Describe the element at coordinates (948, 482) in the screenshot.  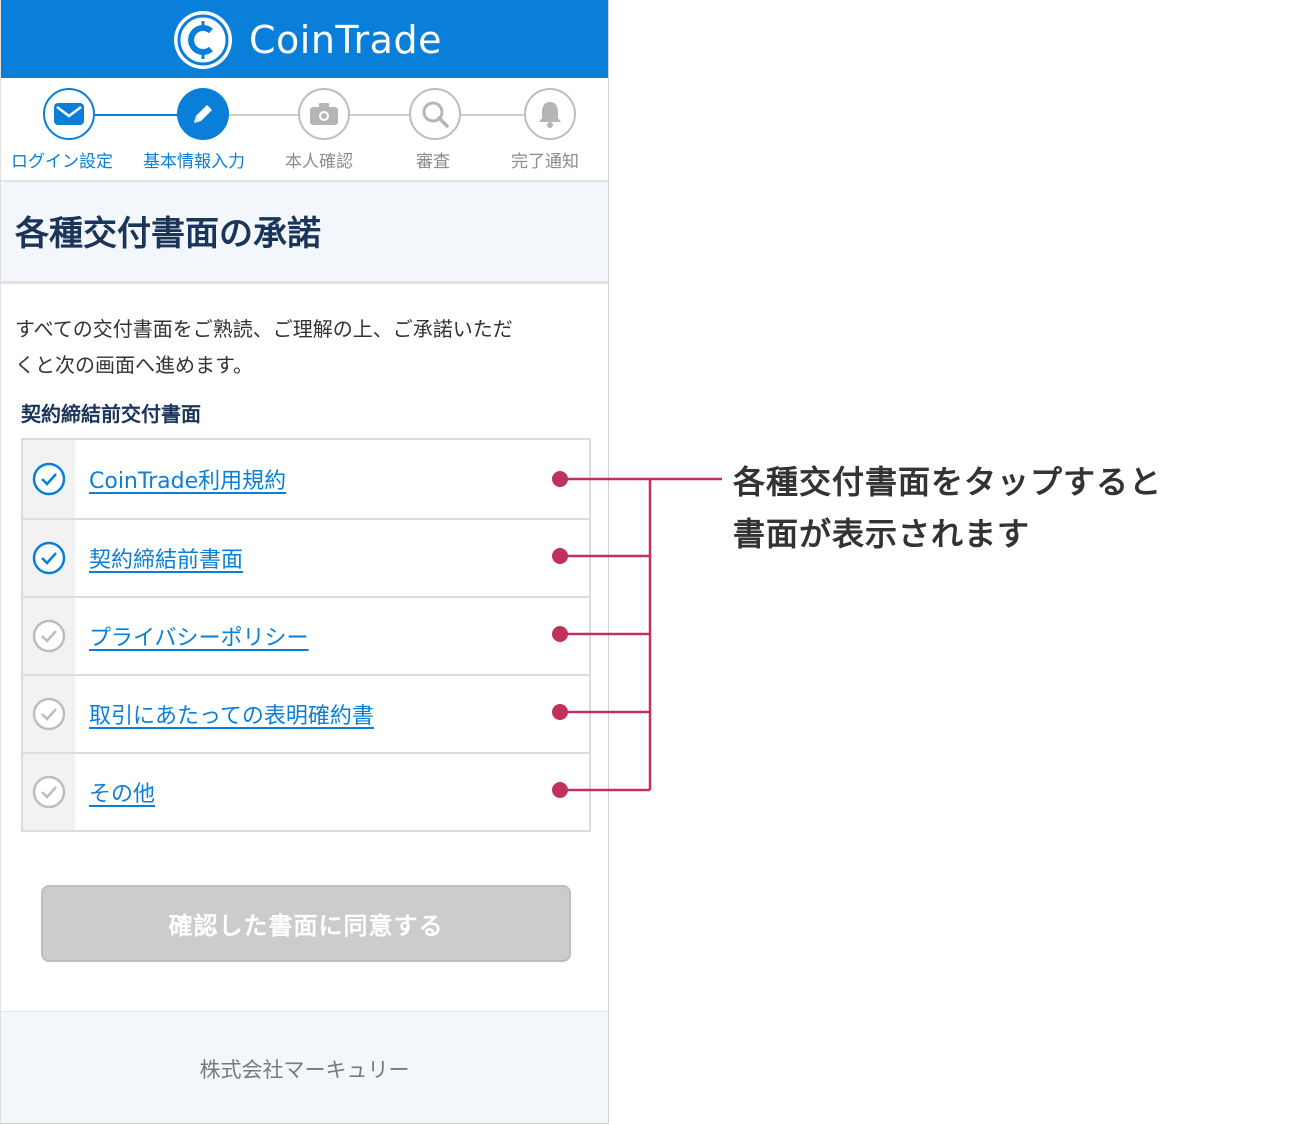
I see `annotation-line-1: 各種交付書面をタップすると` at that location.